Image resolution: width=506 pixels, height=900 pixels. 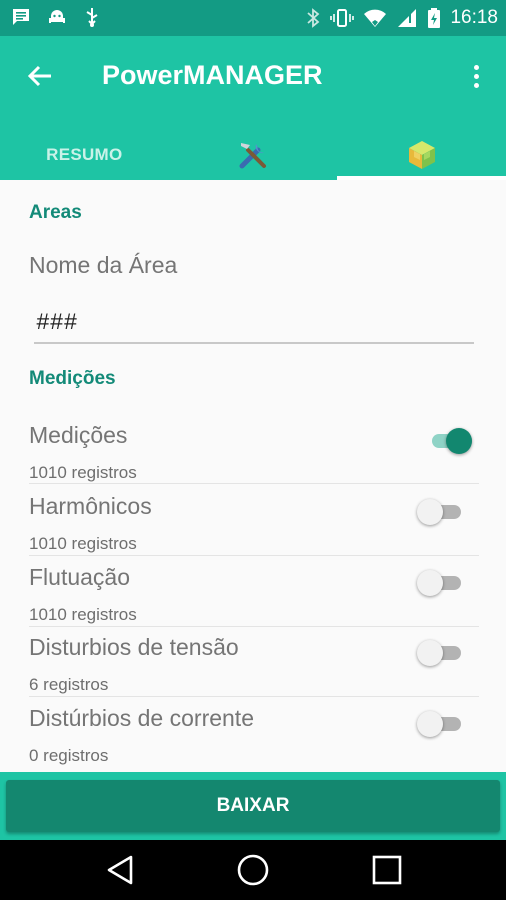 I want to click on list-item-disturbios-tensao: Disturbios de tensão 6 registros, so click(x=253, y=667).